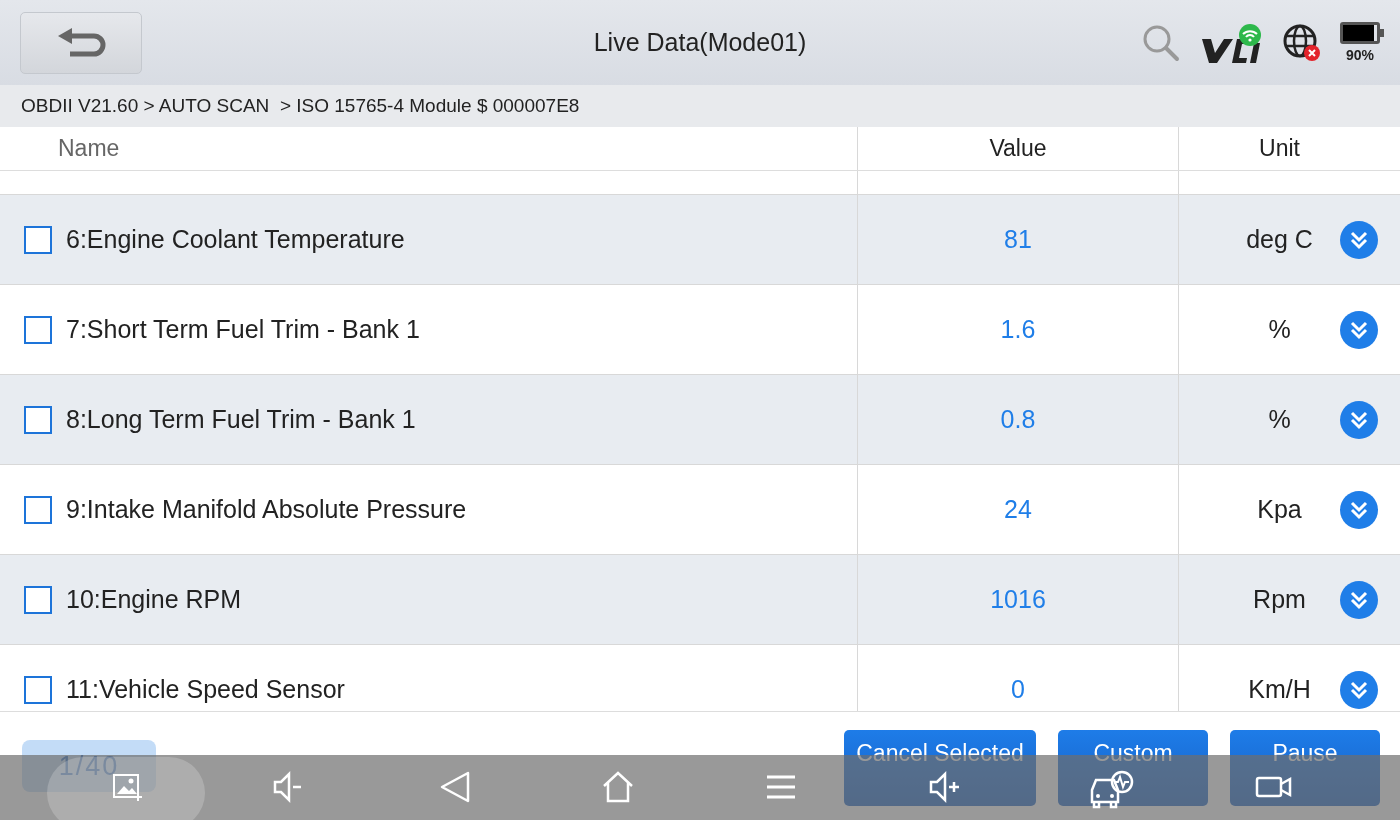 The height and width of the screenshot is (820, 1400). What do you see at coordinates (700, 106) in the screenshot?
I see `breadcrumb: OBDII V21.60 > AUTO SCAN > ISO 15765-4 Module $ 000007E8` at bounding box center [700, 106].